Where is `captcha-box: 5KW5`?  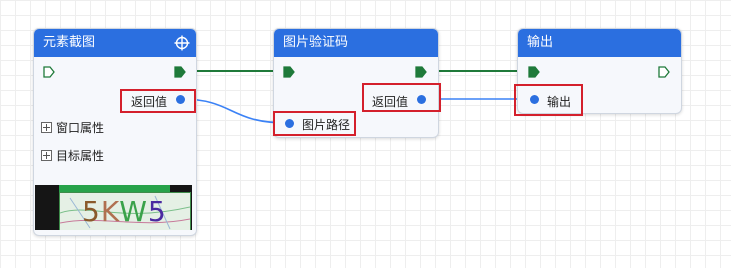
captcha-box: 5KW5 is located at coordinates (125, 211).